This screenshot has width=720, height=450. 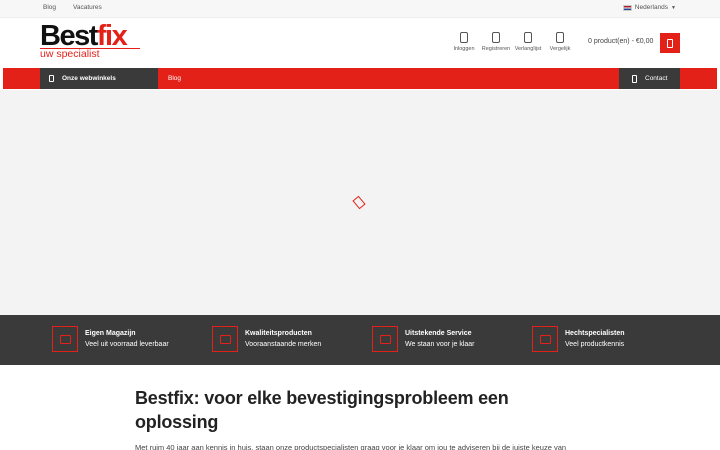 I want to click on box-icon, so click(x=545, y=339).